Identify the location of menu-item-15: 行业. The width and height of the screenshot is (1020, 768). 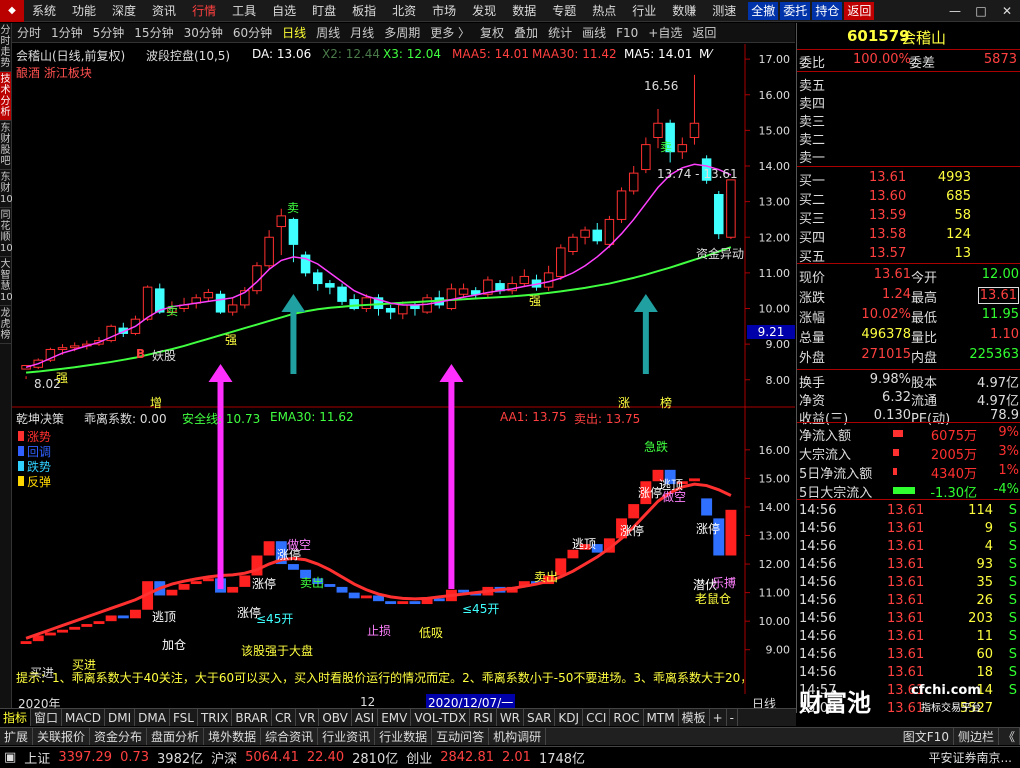
(644, 11).